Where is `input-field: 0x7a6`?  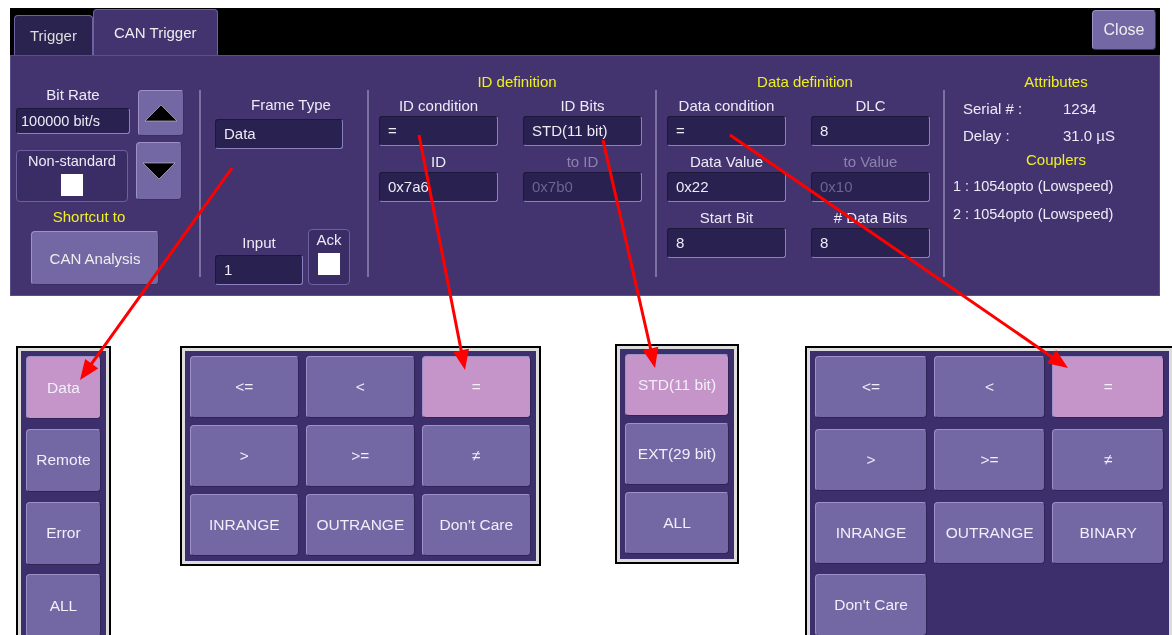
input-field: 0x7a6 is located at coordinates (438, 187).